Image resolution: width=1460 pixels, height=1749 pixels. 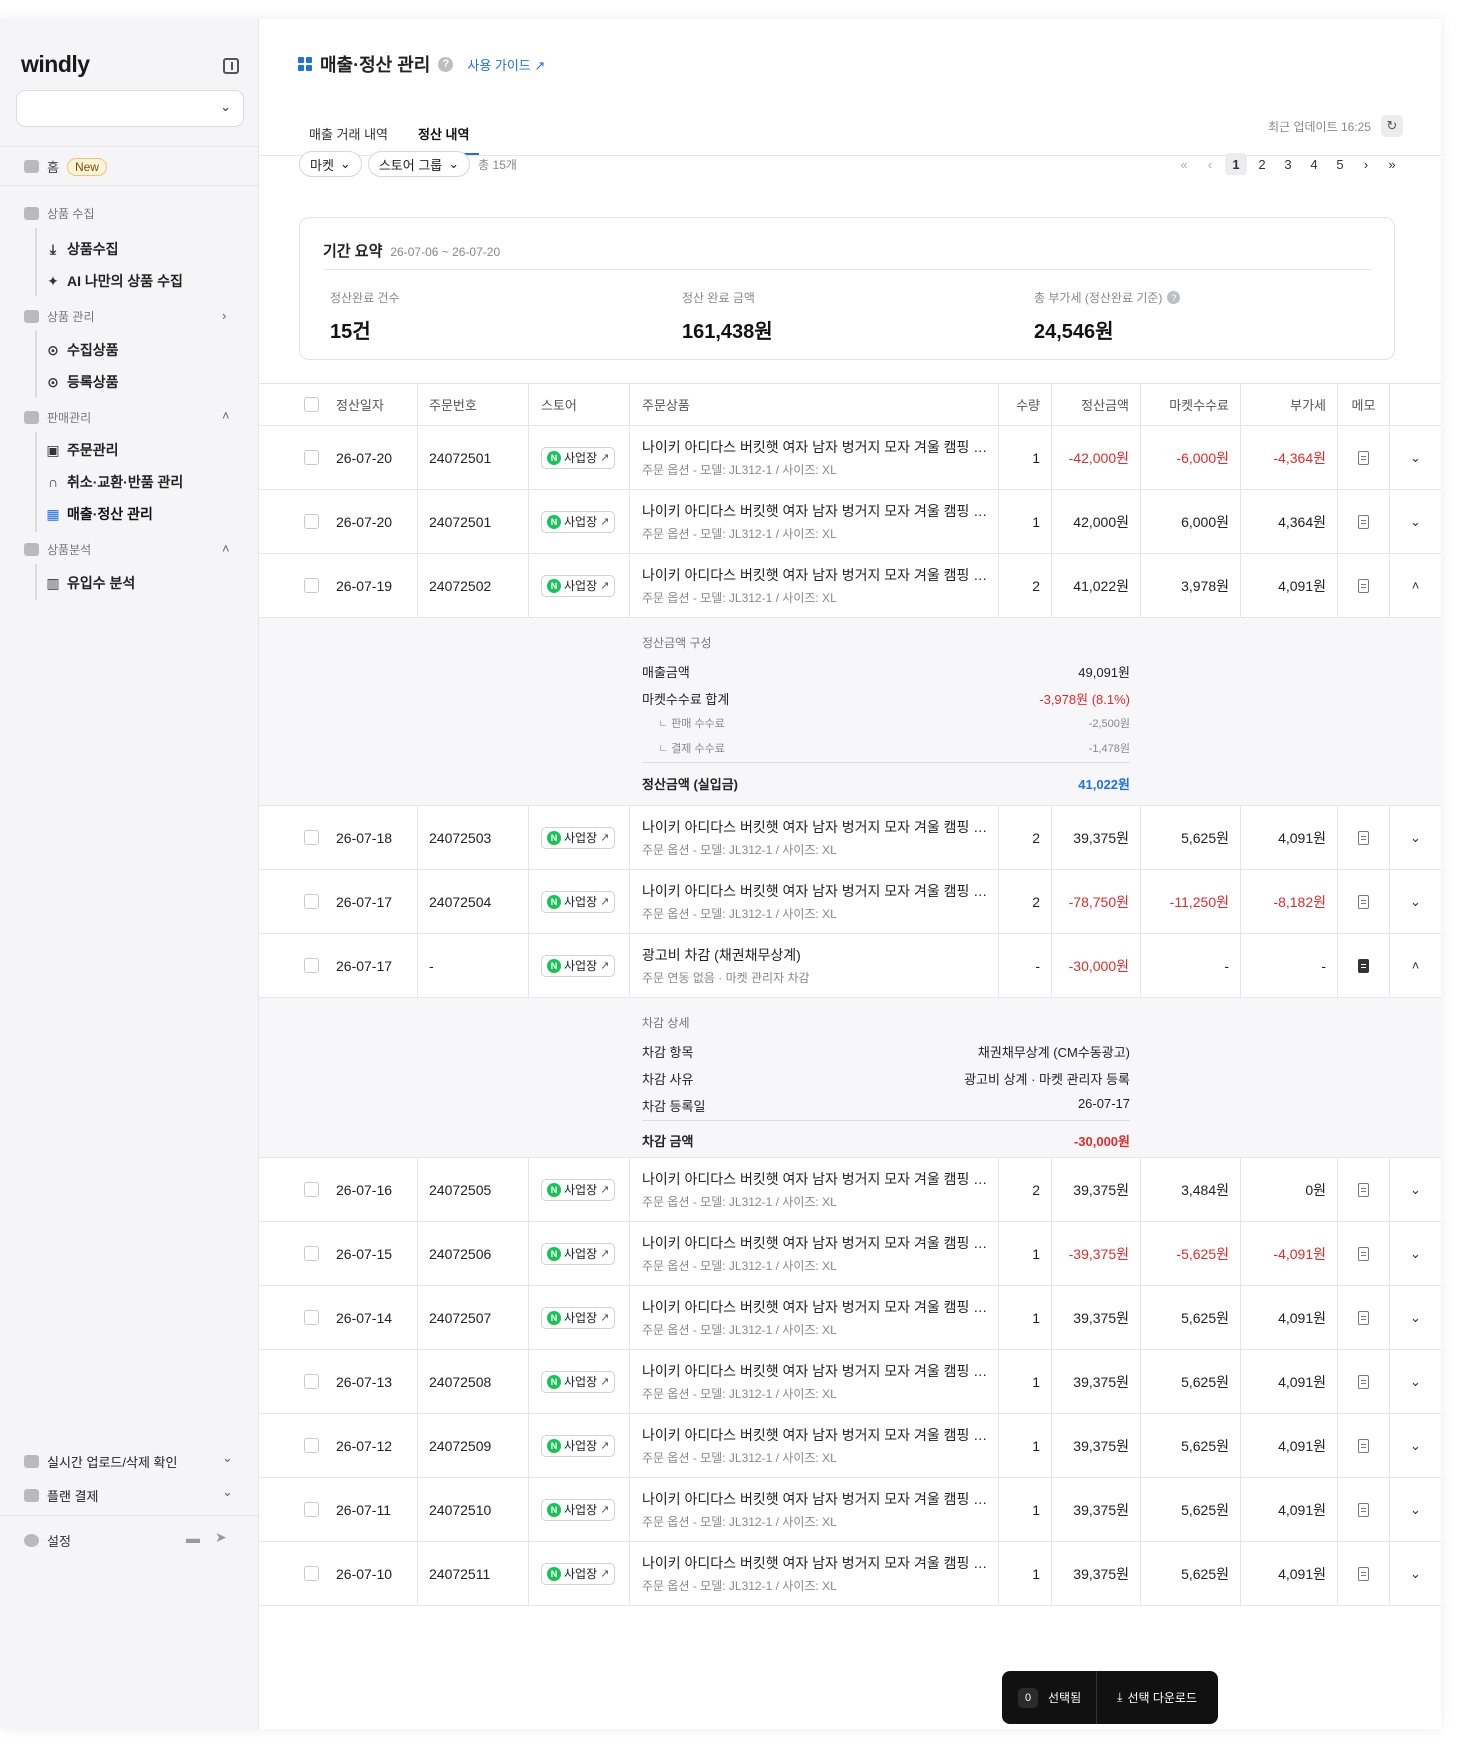 I want to click on sidebar-group-sales: 판매관리, so click(x=57, y=417).